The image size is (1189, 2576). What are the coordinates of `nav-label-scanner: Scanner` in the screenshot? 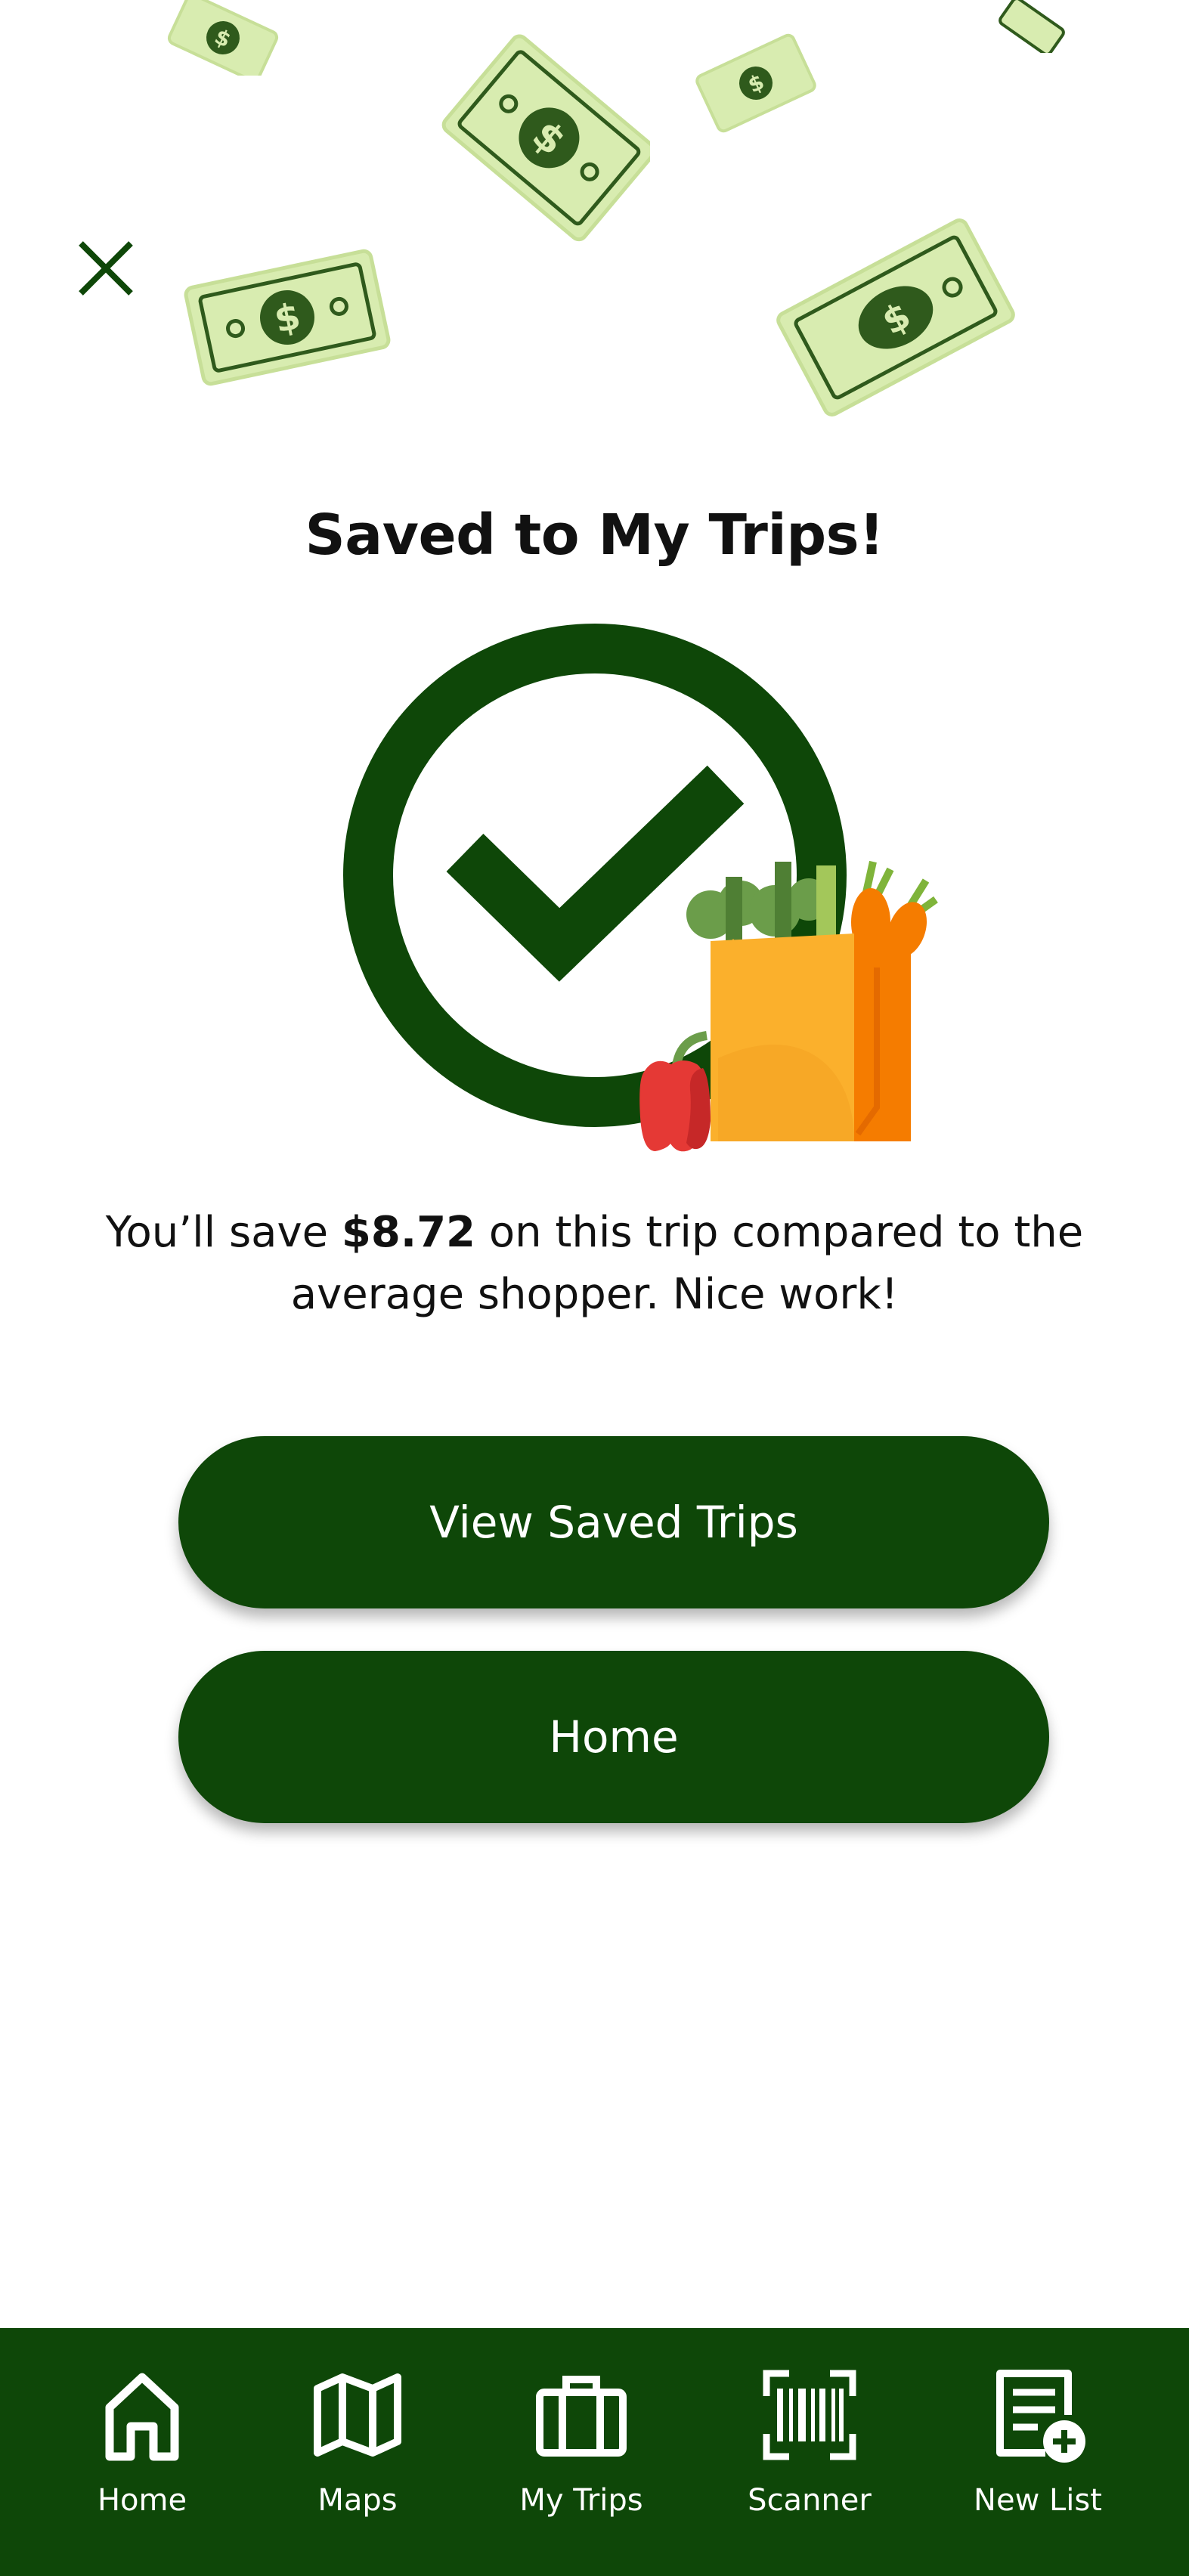 It's located at (810, 2500).